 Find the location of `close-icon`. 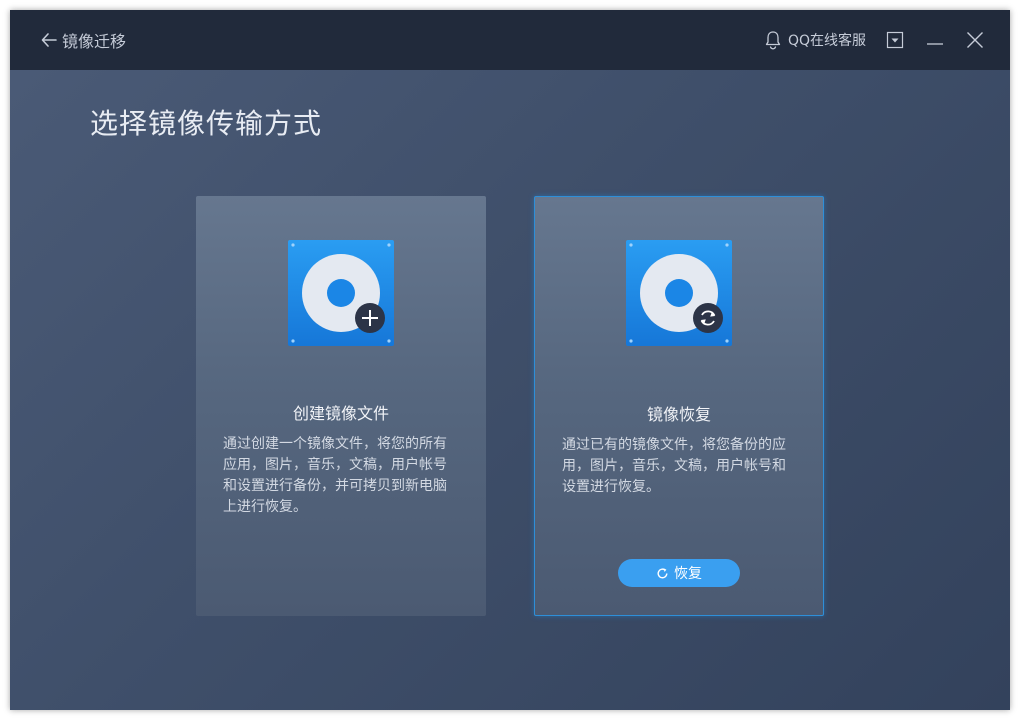

close-icon is located at coordinates (975, 40).